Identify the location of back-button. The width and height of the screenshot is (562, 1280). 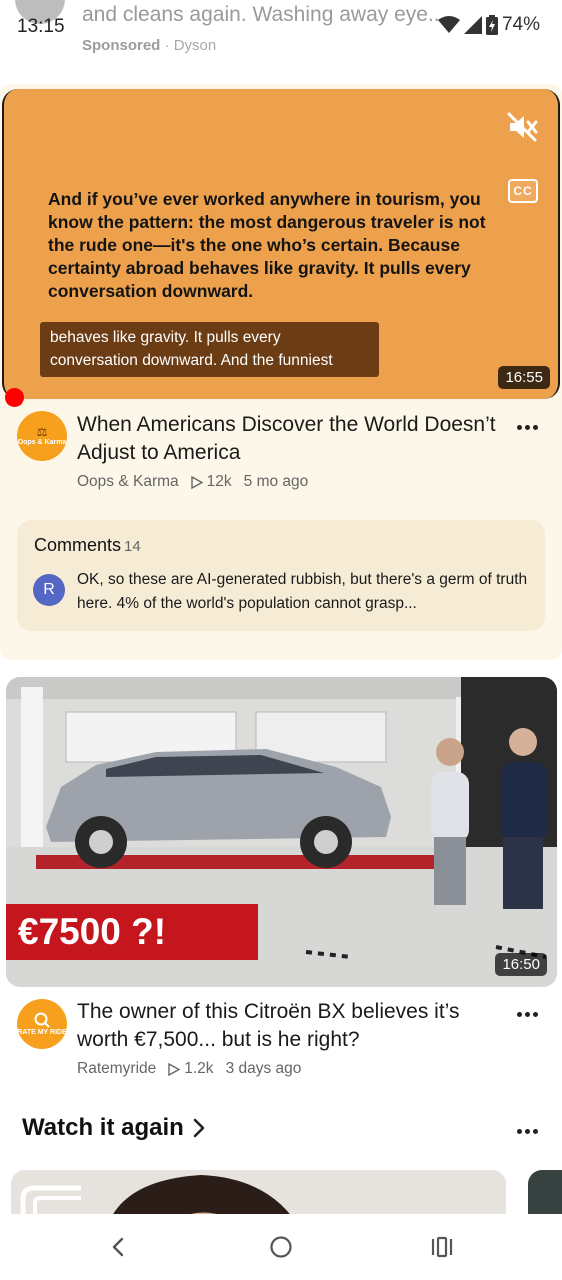
(118, 1247).